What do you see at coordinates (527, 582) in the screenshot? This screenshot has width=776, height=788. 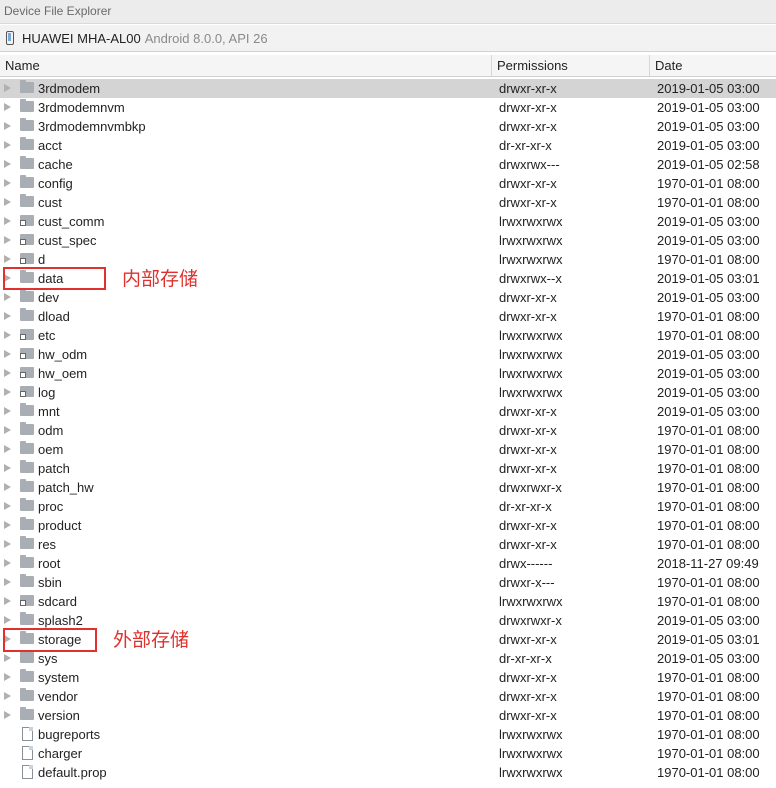 I see `file-permissions: drwxr-x---` at bounding box center [527, 582].